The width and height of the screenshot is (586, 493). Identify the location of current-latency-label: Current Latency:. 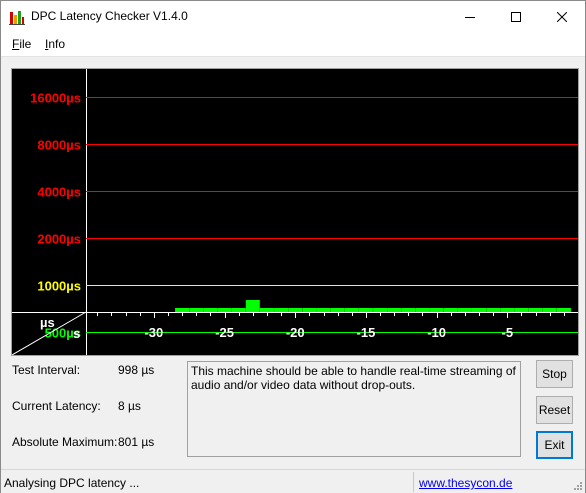
(56, 406).